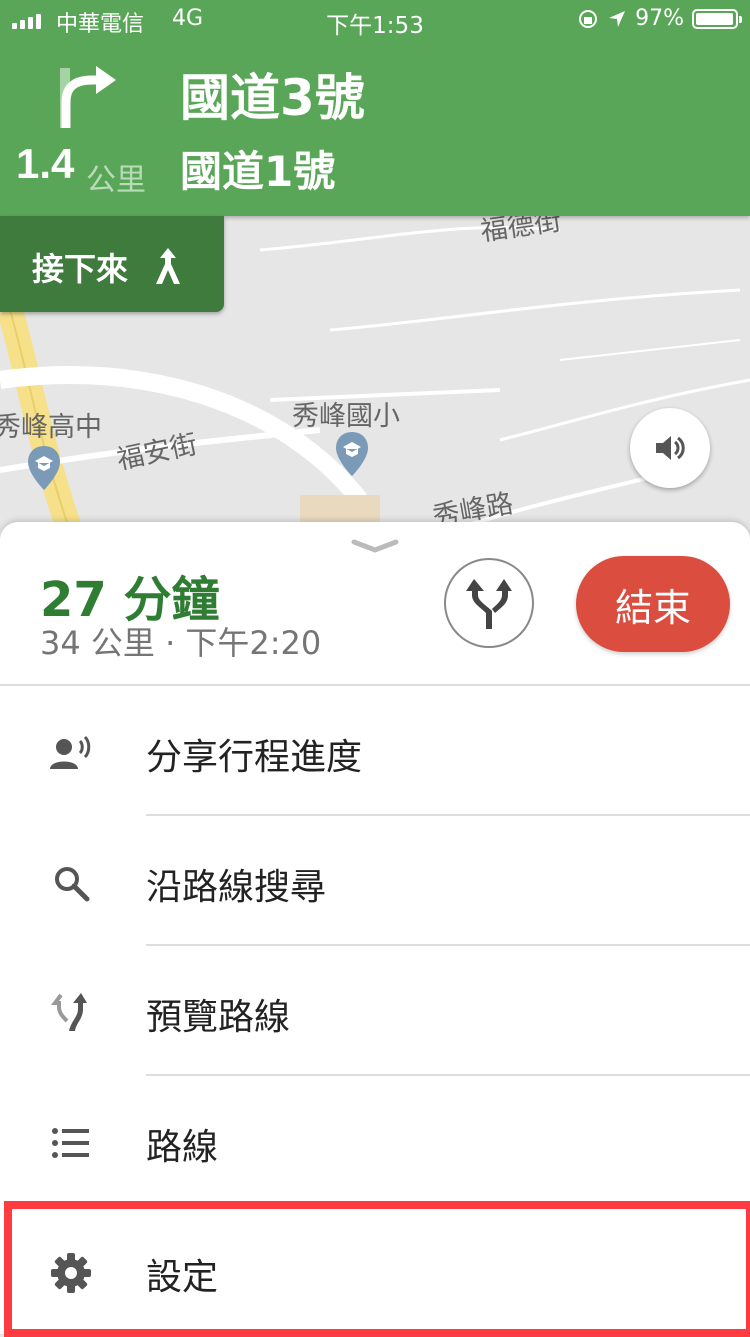 The image size is (750, 1337). What do you see at coordinates (80, 269) in the screenshot?
I see `then-label: 接下來` at bounding box center [80, 269].